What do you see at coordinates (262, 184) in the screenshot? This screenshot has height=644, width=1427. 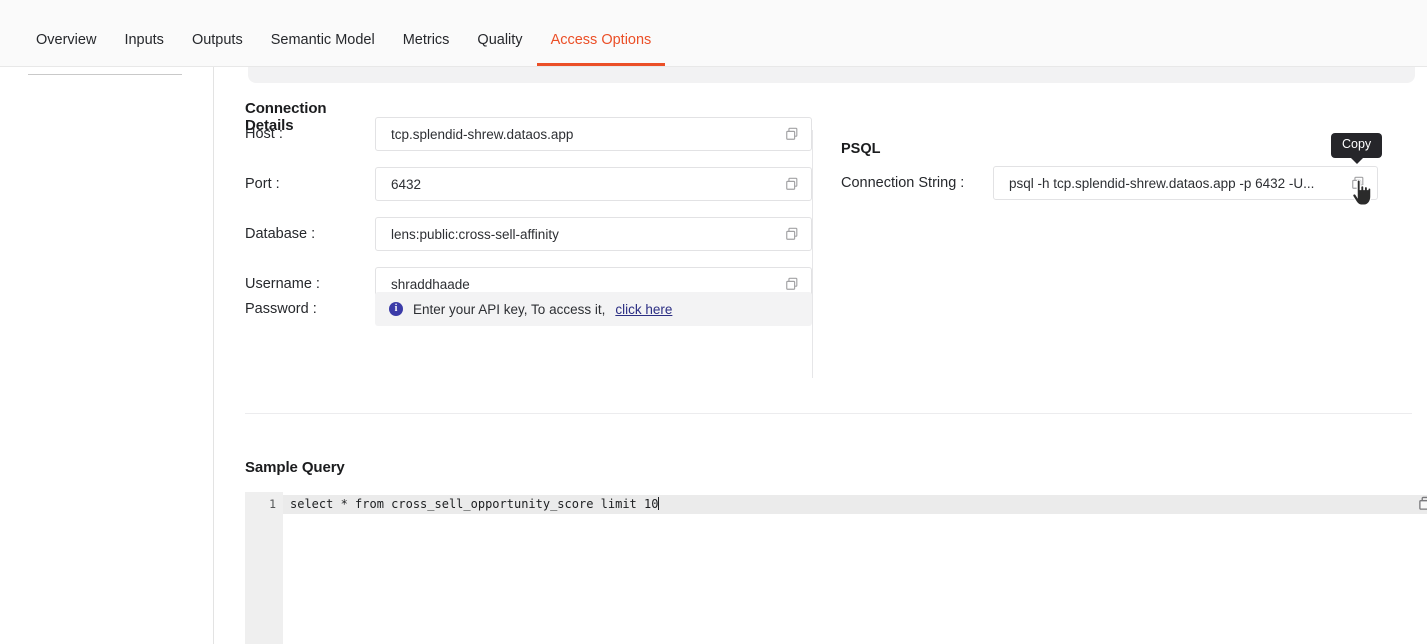 I see `port-label: Port :` at bounding box center [262, 184].